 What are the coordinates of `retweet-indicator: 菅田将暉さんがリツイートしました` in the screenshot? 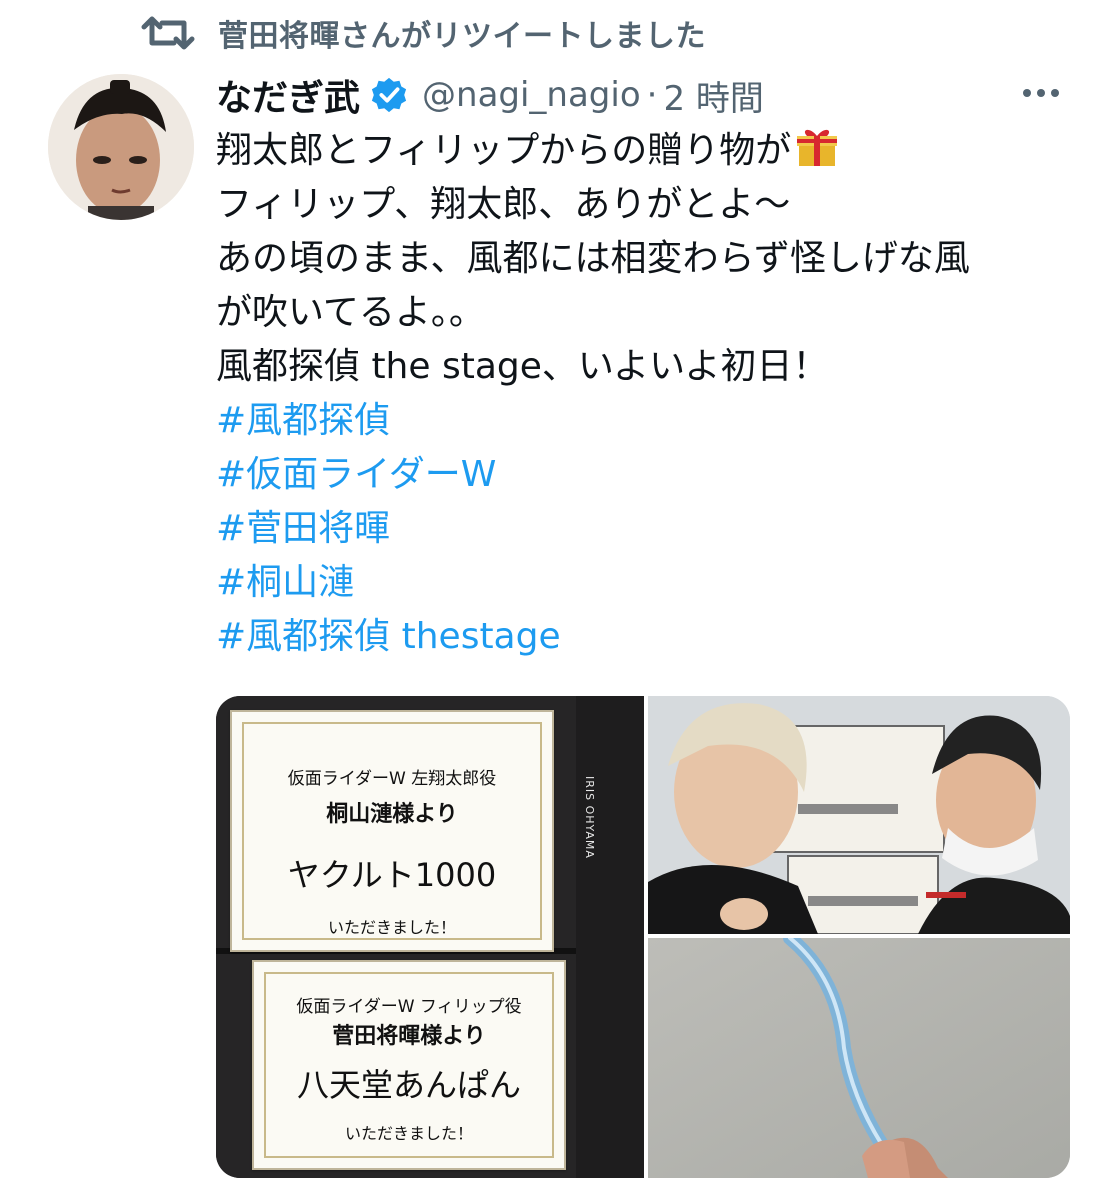 It's located at (423, 33).